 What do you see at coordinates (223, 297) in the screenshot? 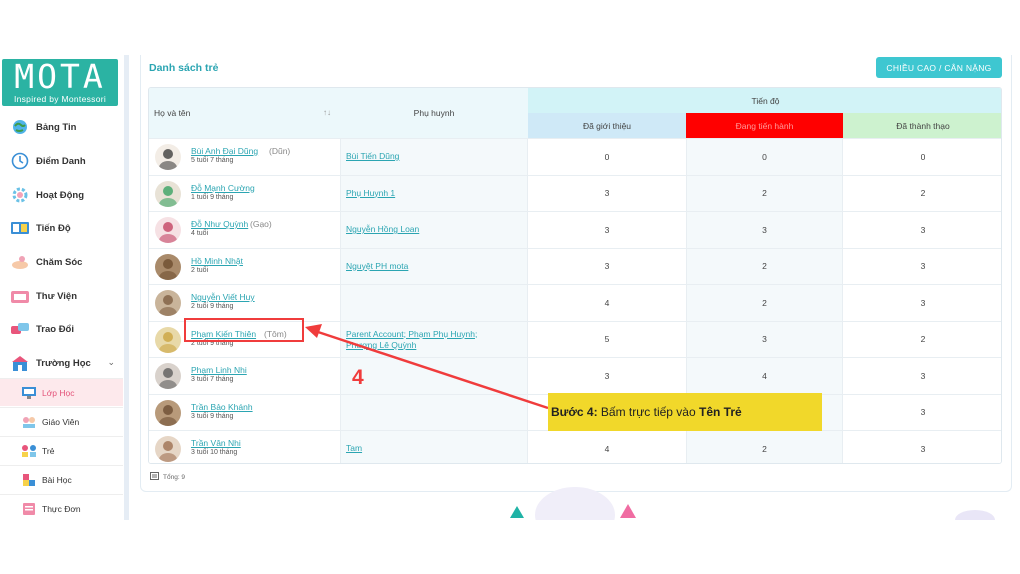
I see `child-name-link: Nguyễn Viết Huy` at bounding box center [223, 297].